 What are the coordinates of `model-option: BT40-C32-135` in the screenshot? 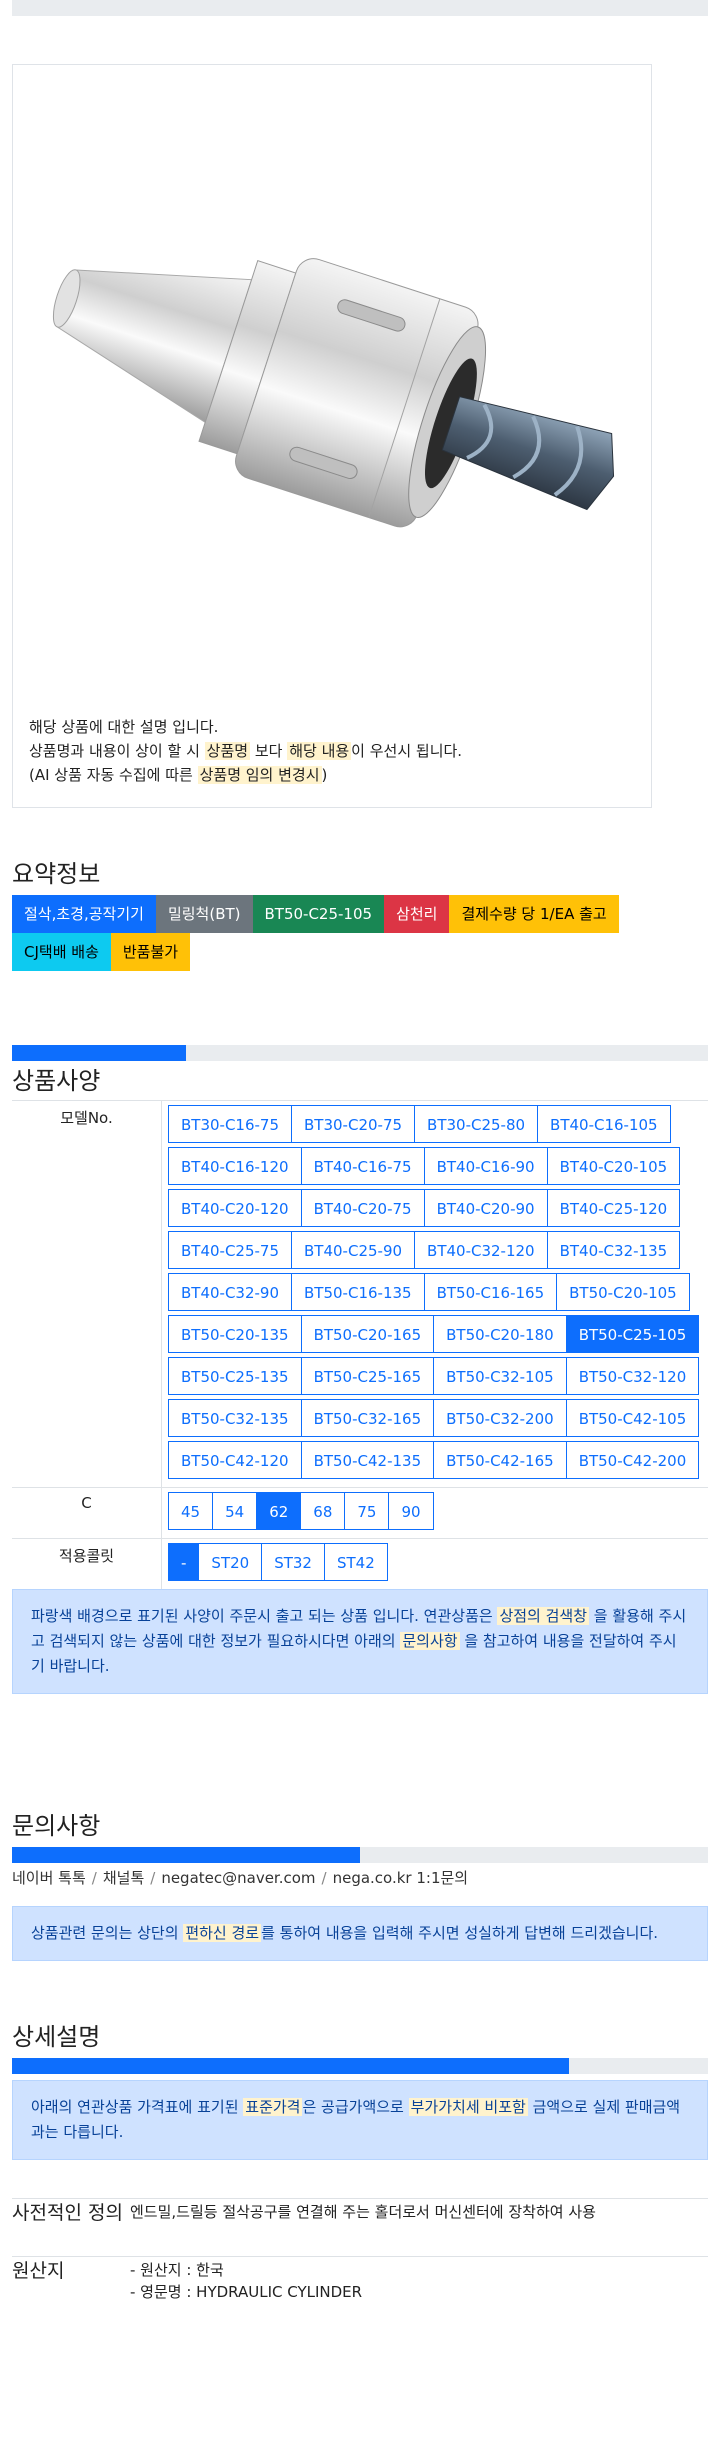 It's located at (613, 1250).